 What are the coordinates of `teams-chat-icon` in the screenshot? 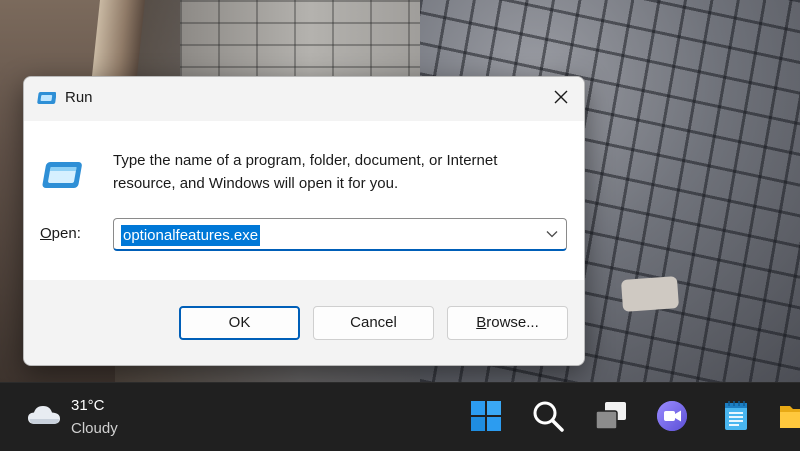 It's located at (672, 416).